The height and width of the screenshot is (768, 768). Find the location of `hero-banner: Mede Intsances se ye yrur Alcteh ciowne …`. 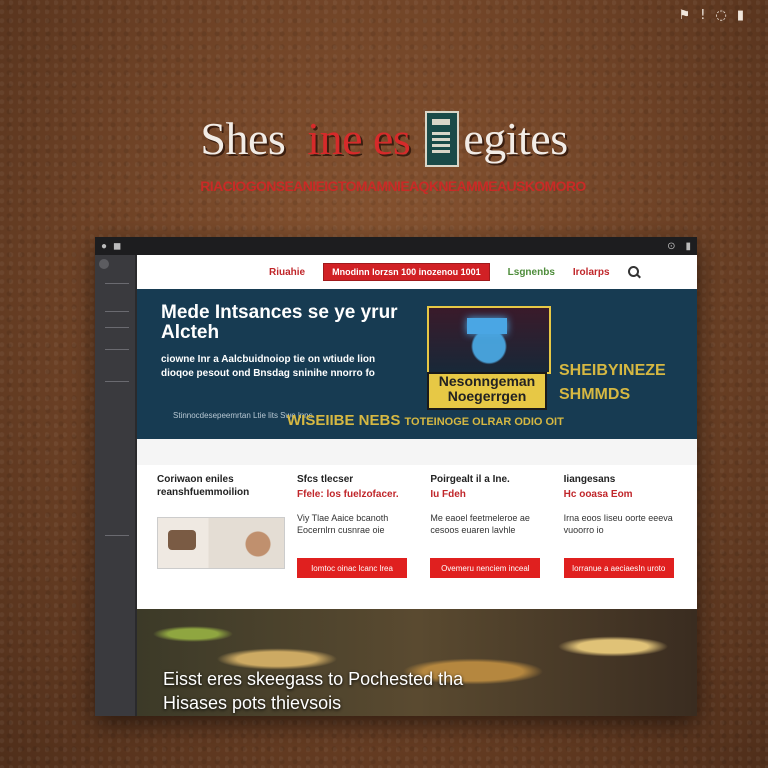

hero-banner: Mede Intsances se ye yrur Alcteh ciowne … is located at coordinates (417, 364).